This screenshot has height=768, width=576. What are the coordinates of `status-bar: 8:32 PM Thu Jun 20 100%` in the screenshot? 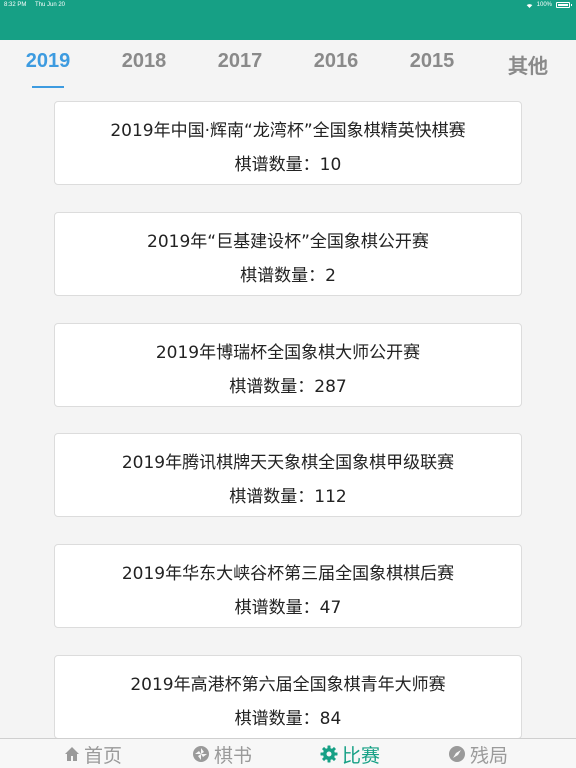 It's located at (288, 20).